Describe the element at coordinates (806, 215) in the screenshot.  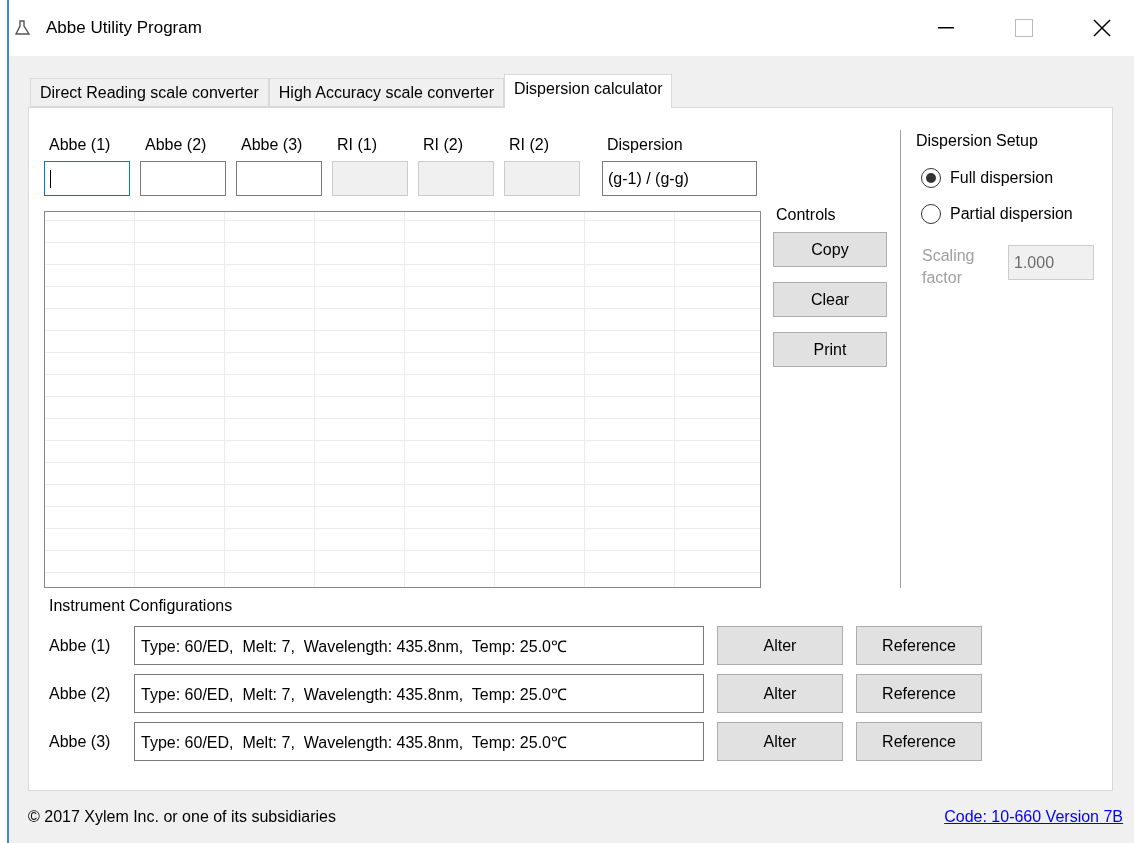
I see `controls-label: Controls` at that location.